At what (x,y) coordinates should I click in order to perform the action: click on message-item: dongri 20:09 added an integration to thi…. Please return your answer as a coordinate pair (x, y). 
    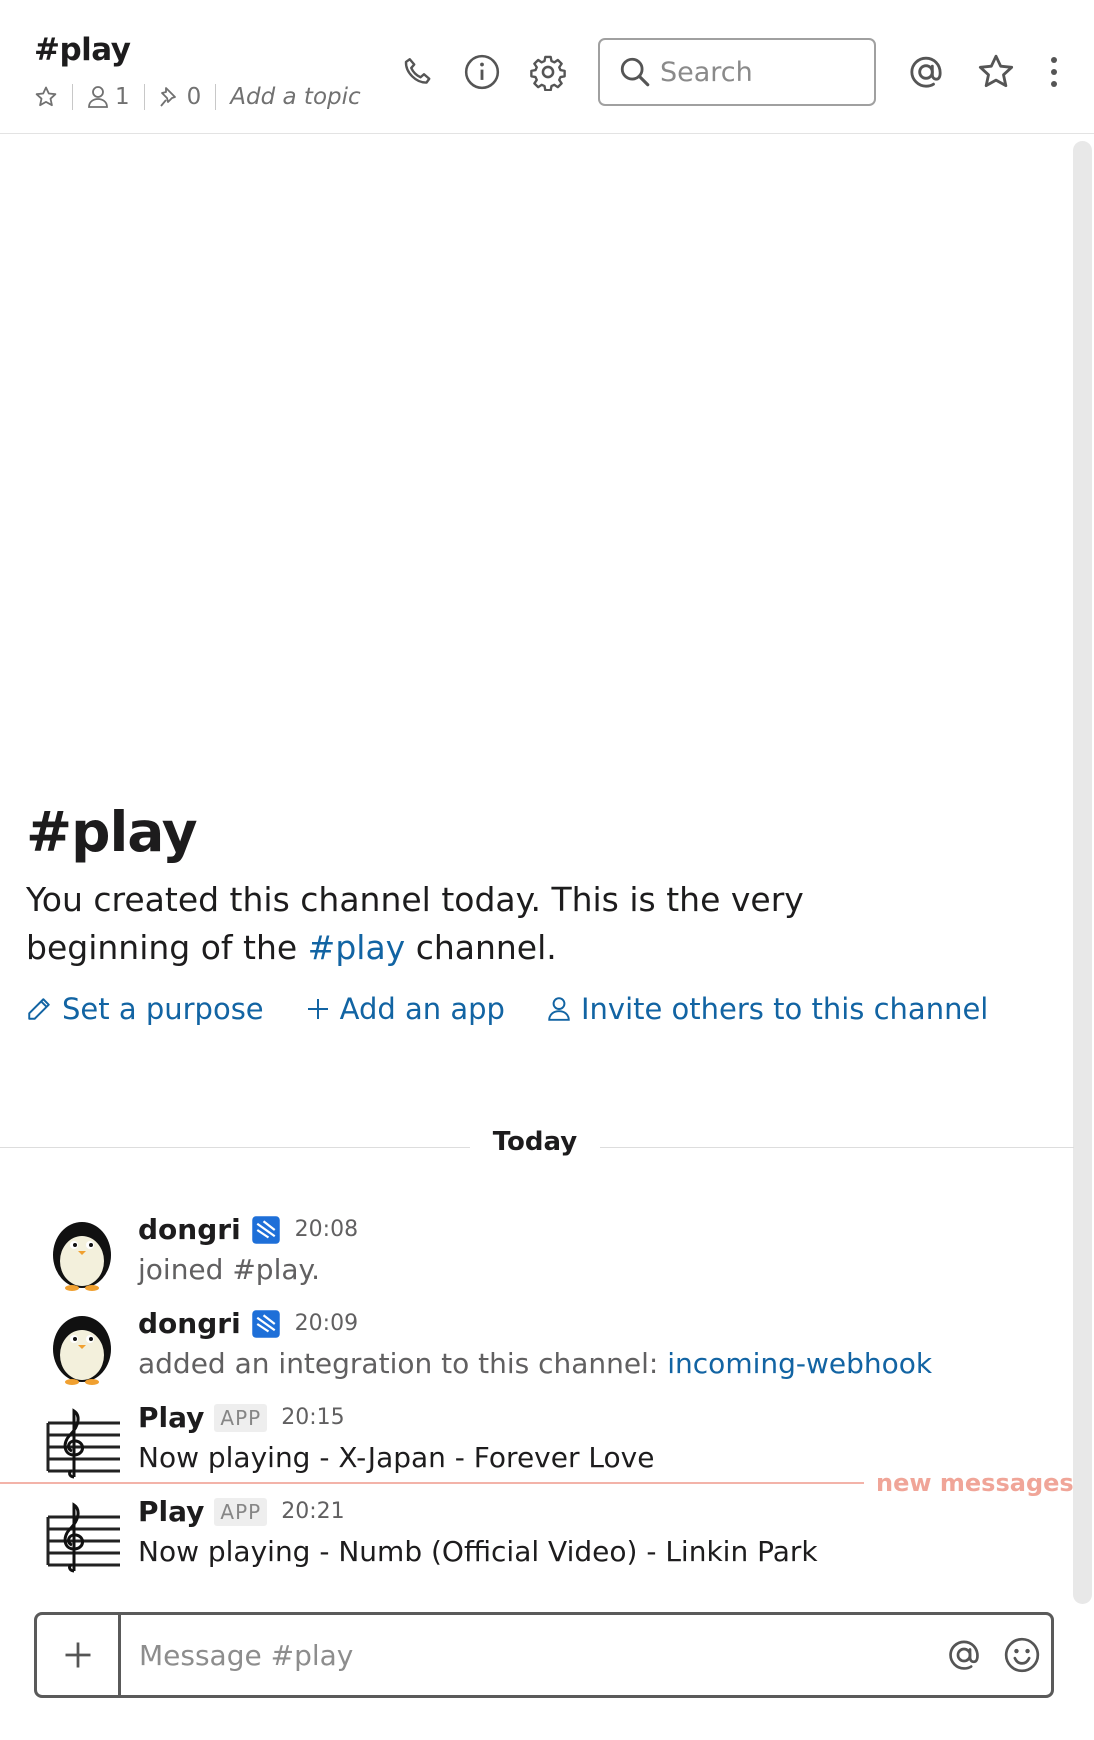
    Looking at the image, I should click on (530, 1342).